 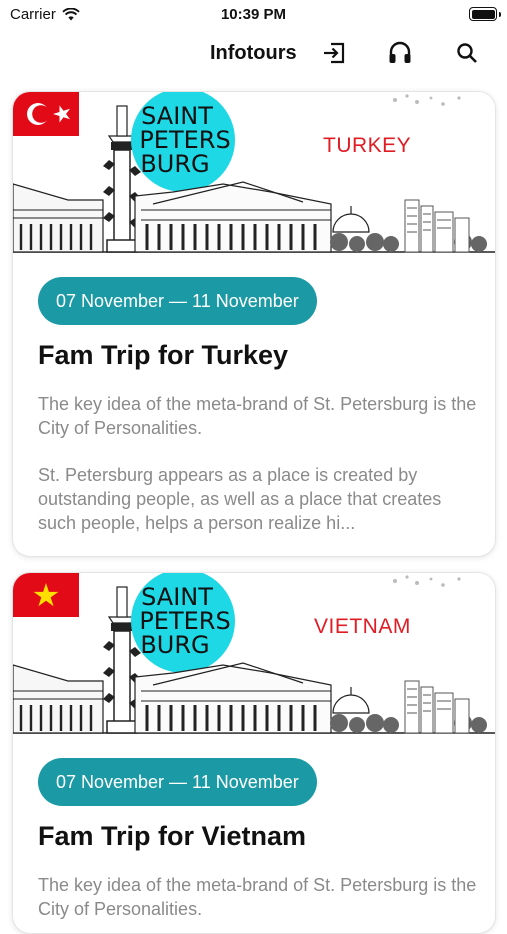 I want to click on card-title: Fam Trip for Vietnam, so click(x=172, y=836).